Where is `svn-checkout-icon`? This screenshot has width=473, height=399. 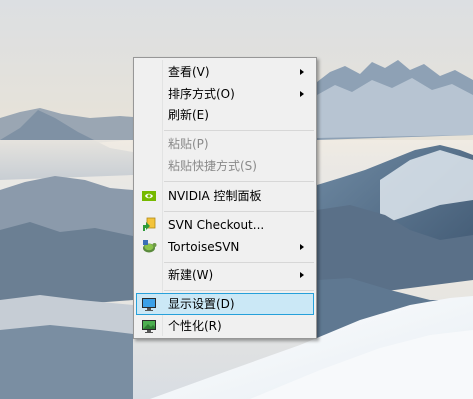
svn-checkout-icon is located at coordinates (149, 224).